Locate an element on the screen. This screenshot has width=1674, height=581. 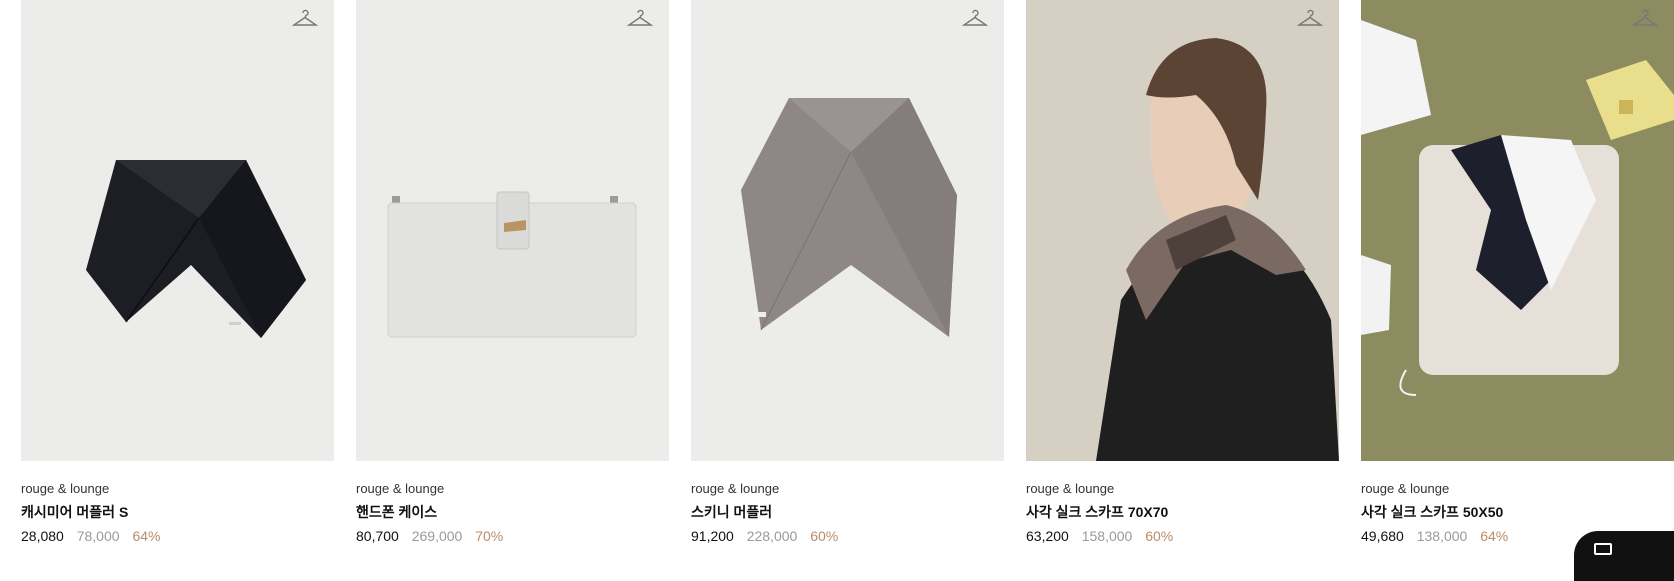
product-prices: 63,200 158,000 60% is located at coordinates (1182, 536).